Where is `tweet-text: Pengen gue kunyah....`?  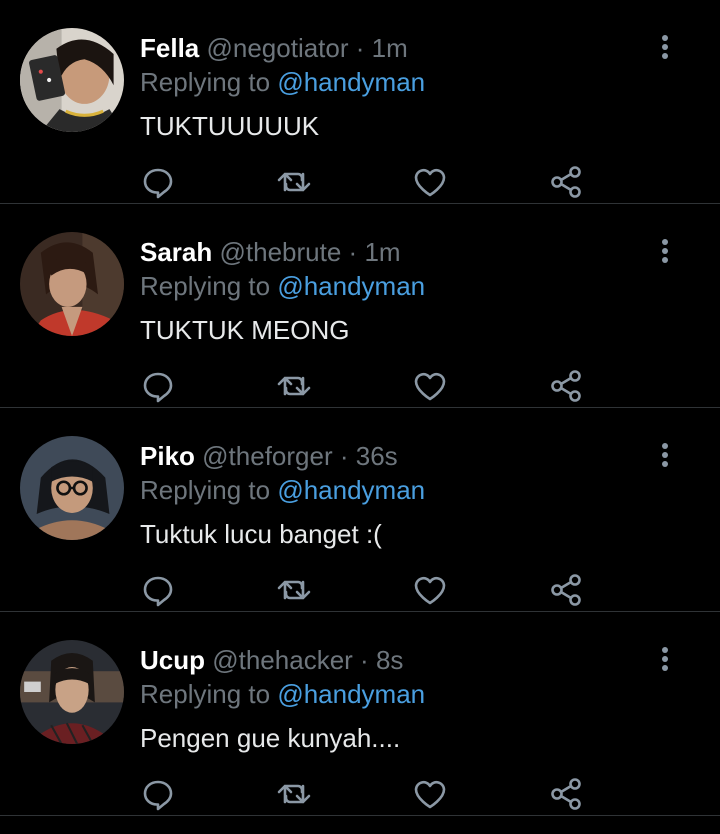
tweet-text: Pengen gue kunyah.... is located at coordinates (270, 738).